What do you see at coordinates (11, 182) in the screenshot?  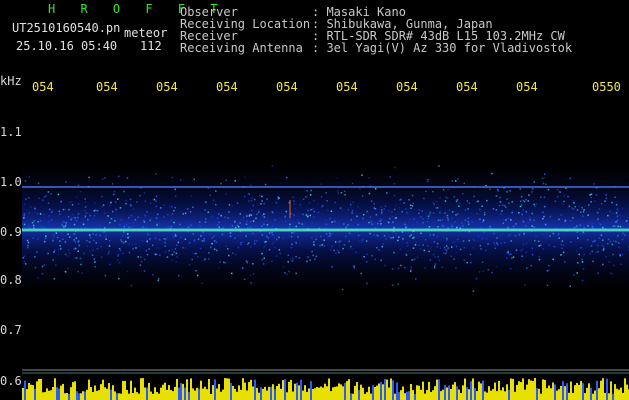 I see `y-tick-label: 1.0` at bounding box center [11, 182].